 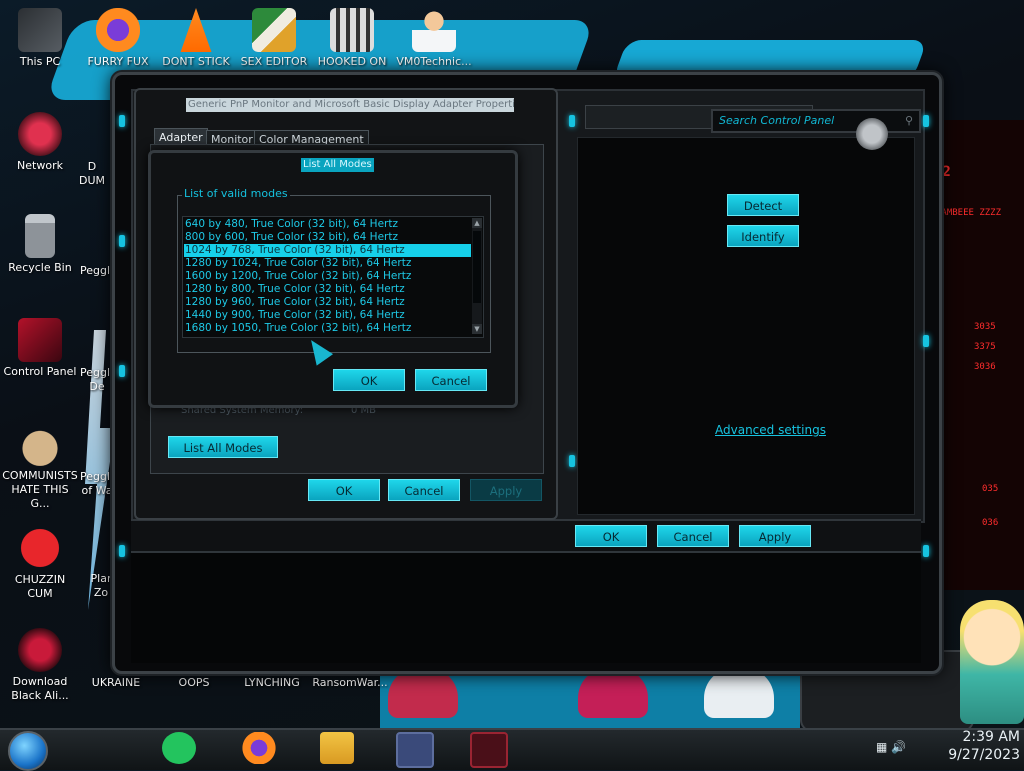 I want to click on identify-button: Identify, so click(x=763, y=236).